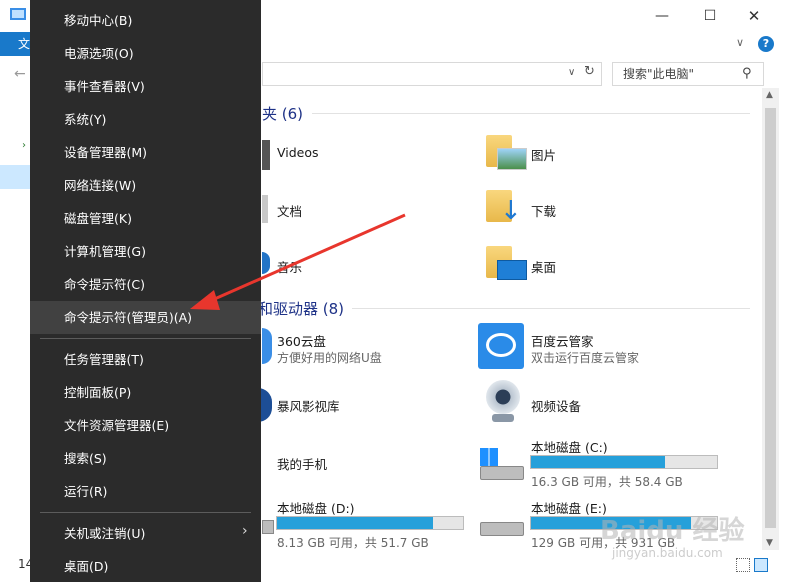 The width and height of the screenshot is (785, 583). What do you see at coordinates (307, 258) in the screenshot?
I see `annotation-arrow-shaft` at bounding box center [307, 258].